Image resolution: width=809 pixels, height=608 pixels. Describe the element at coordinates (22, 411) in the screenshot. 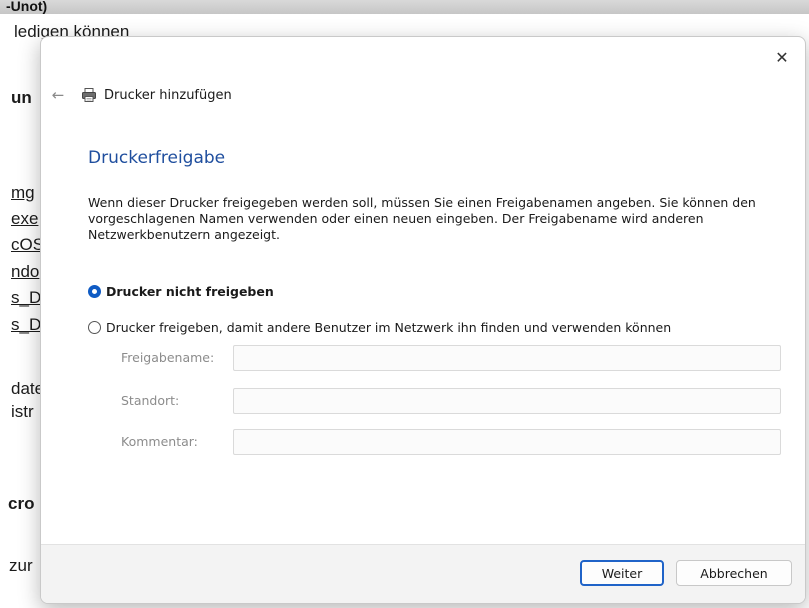

I see `background-text-fragment: istr` at that location.